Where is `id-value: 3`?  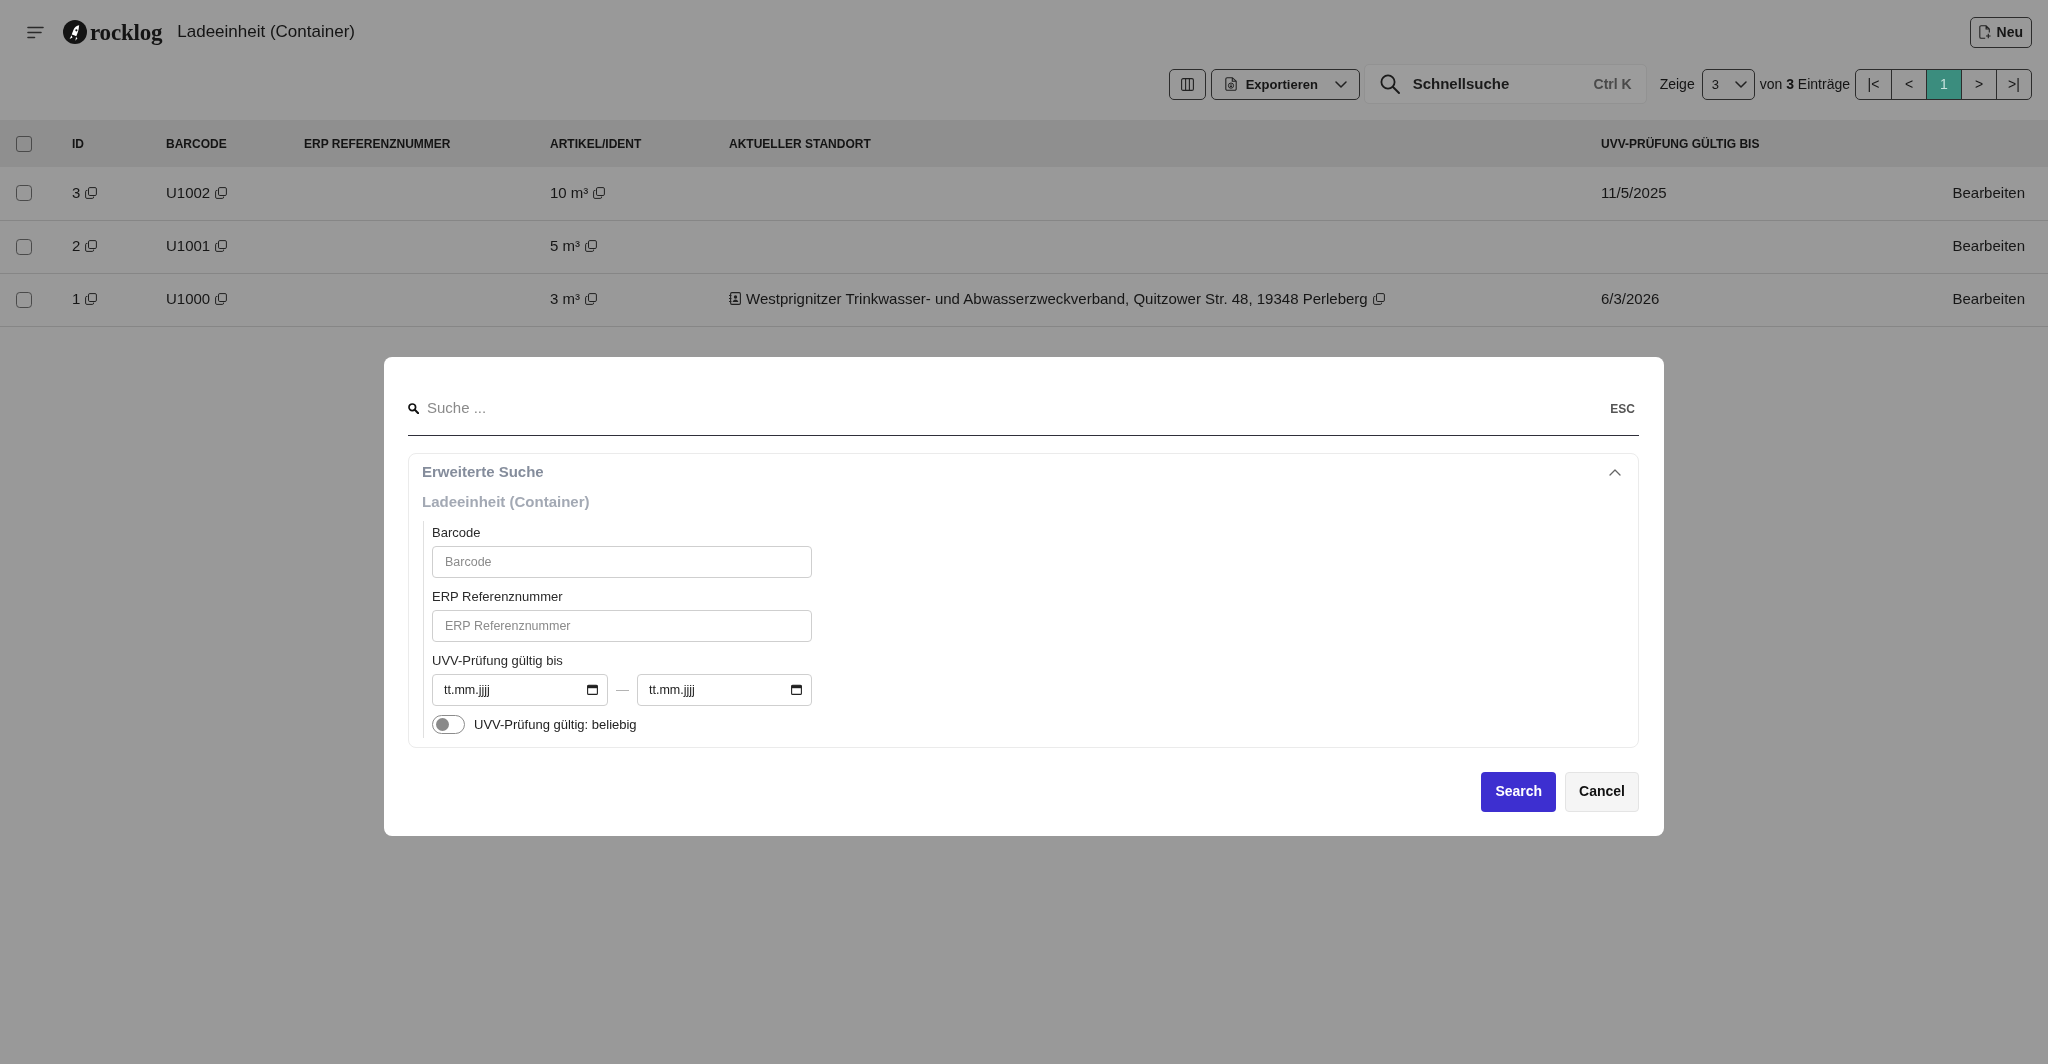 id-value: 3 is located at coordinates (76, 192).